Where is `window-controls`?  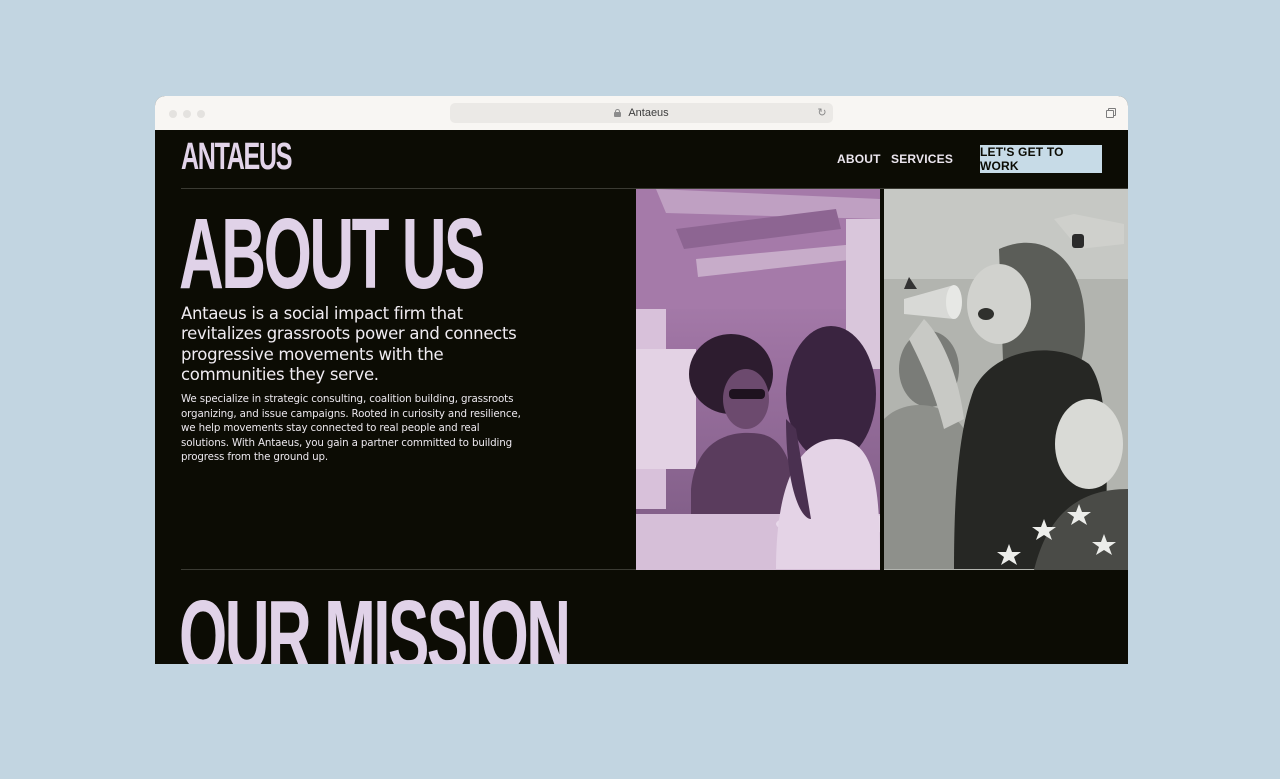 window-controls is located at coordinates (187, 114).